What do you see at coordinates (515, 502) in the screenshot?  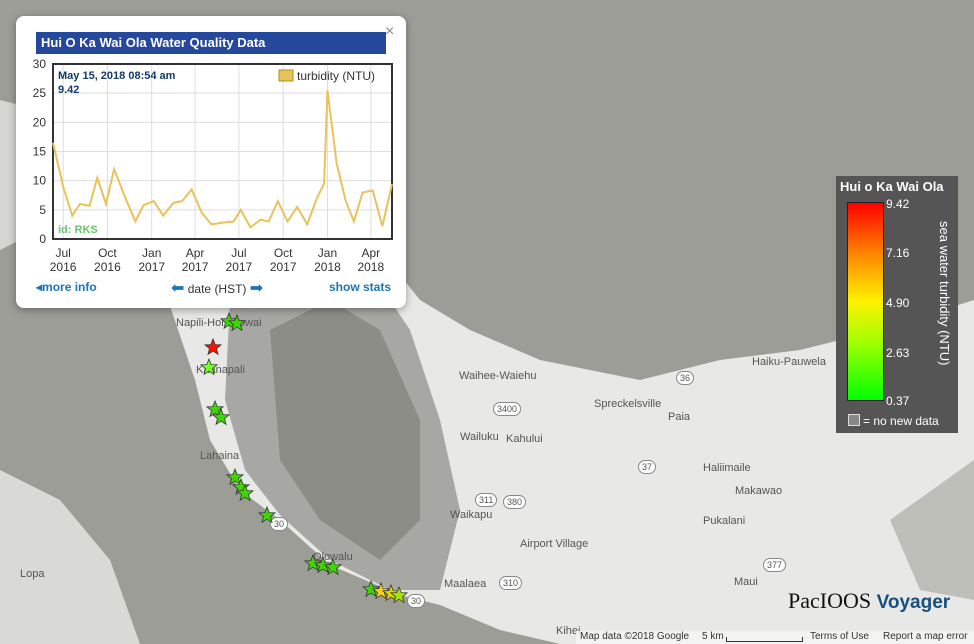 I see `highway-shield: 380` at bounding box center [515, 502].